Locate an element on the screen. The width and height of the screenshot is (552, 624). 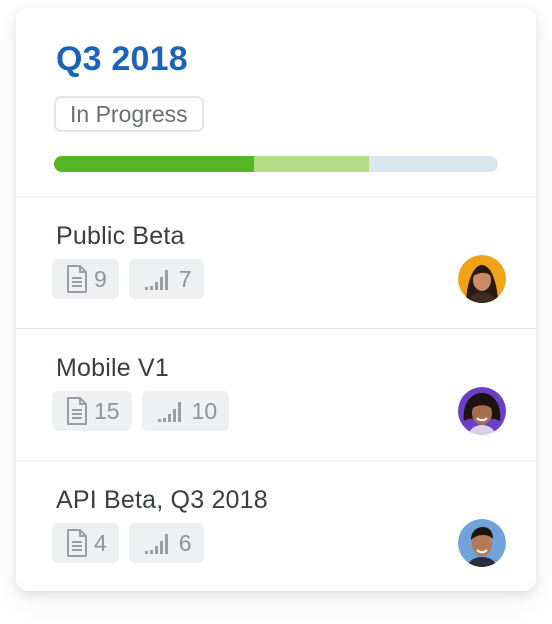
avatar-man-icon is located at coordinates (482, 543).